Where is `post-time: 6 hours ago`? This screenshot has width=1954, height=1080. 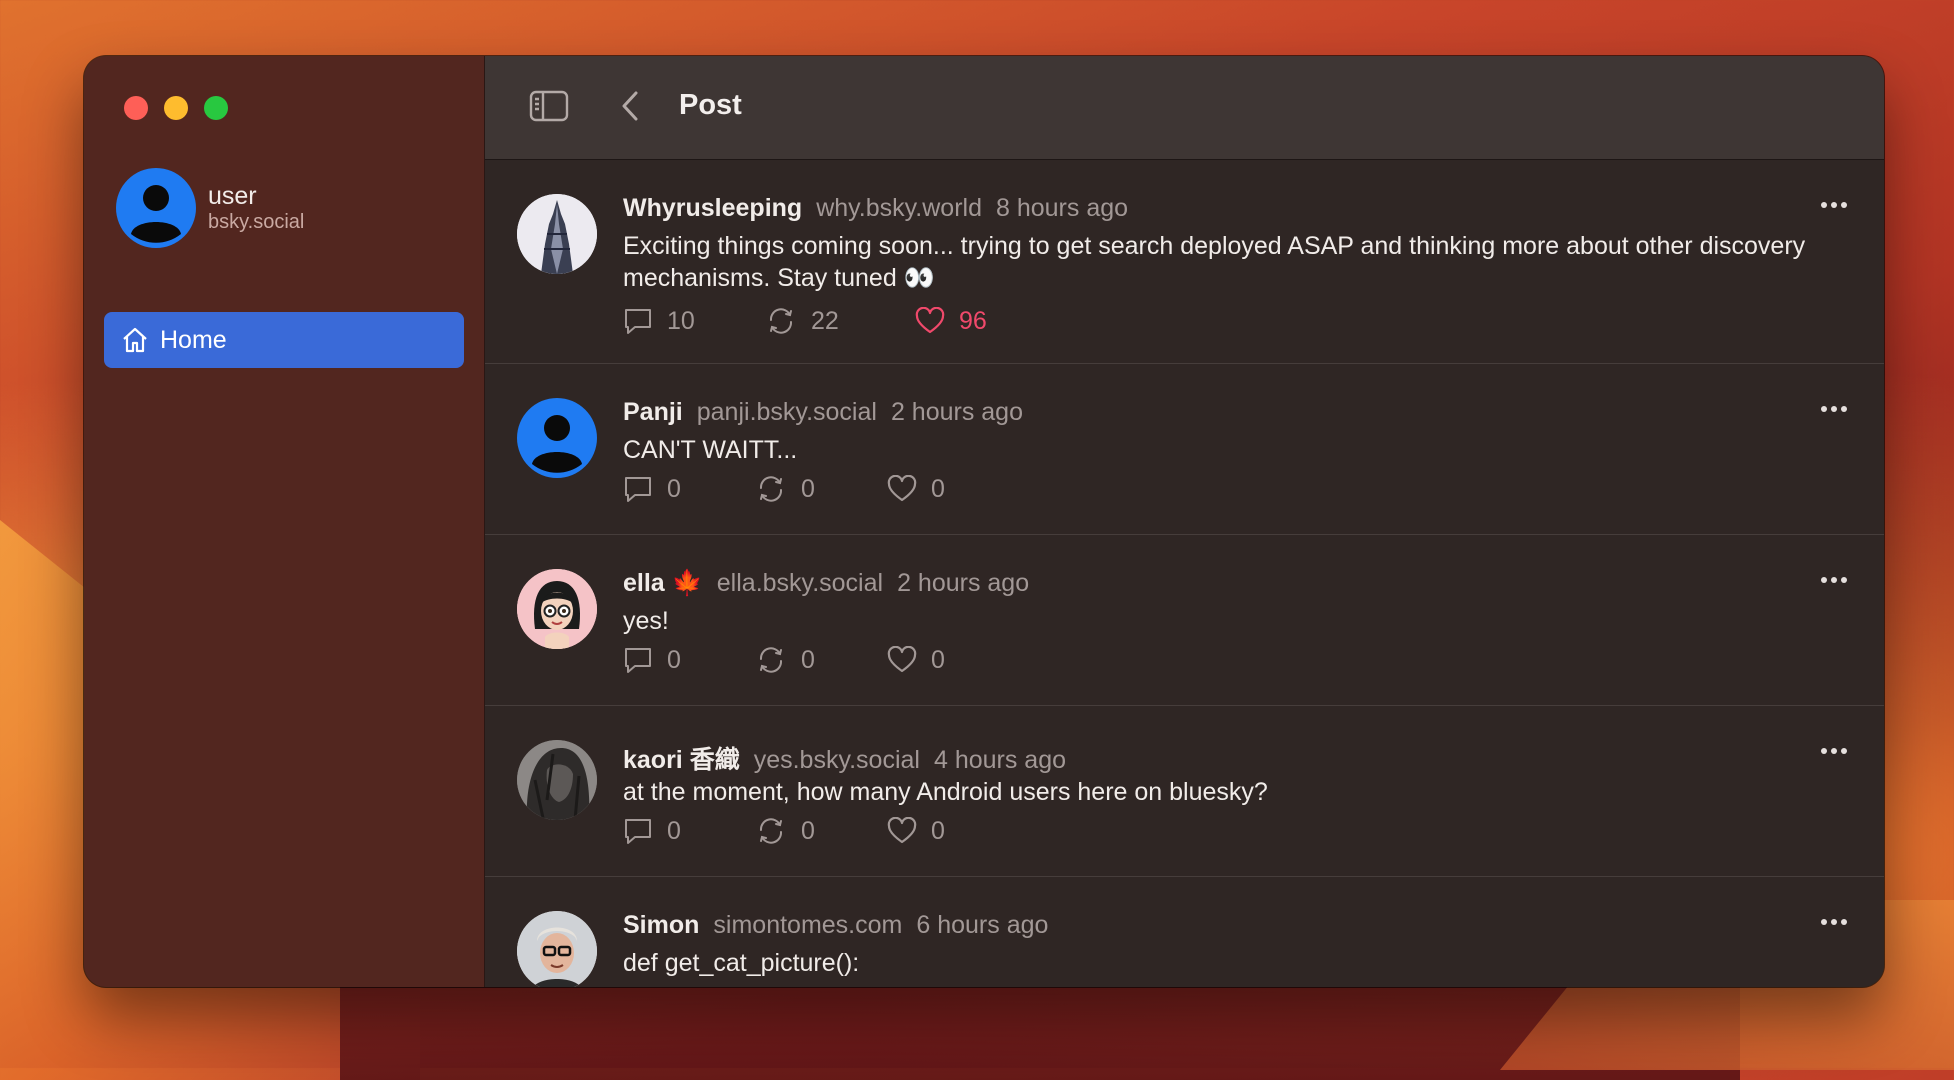 post-time: 6 hours ago is located at coordinates (982, 925).